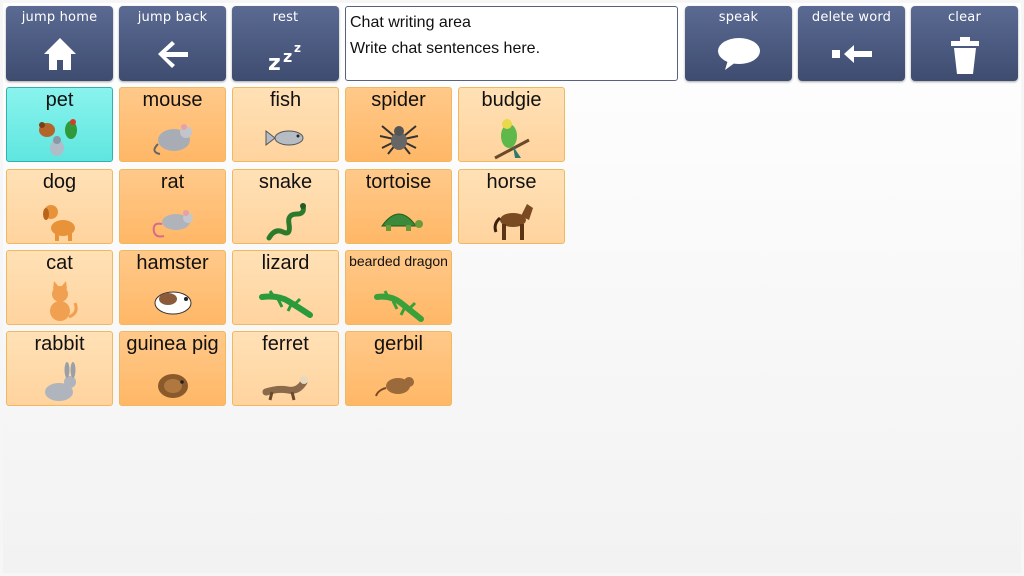 This screenshot has width=1024, height=576. I want to click on cell-label: lizard, so click(285, 263).